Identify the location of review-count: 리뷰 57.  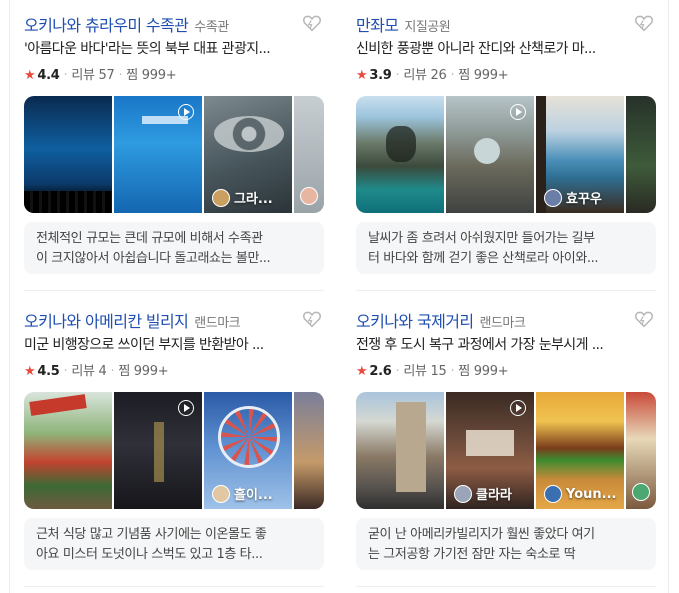
(92, 75).